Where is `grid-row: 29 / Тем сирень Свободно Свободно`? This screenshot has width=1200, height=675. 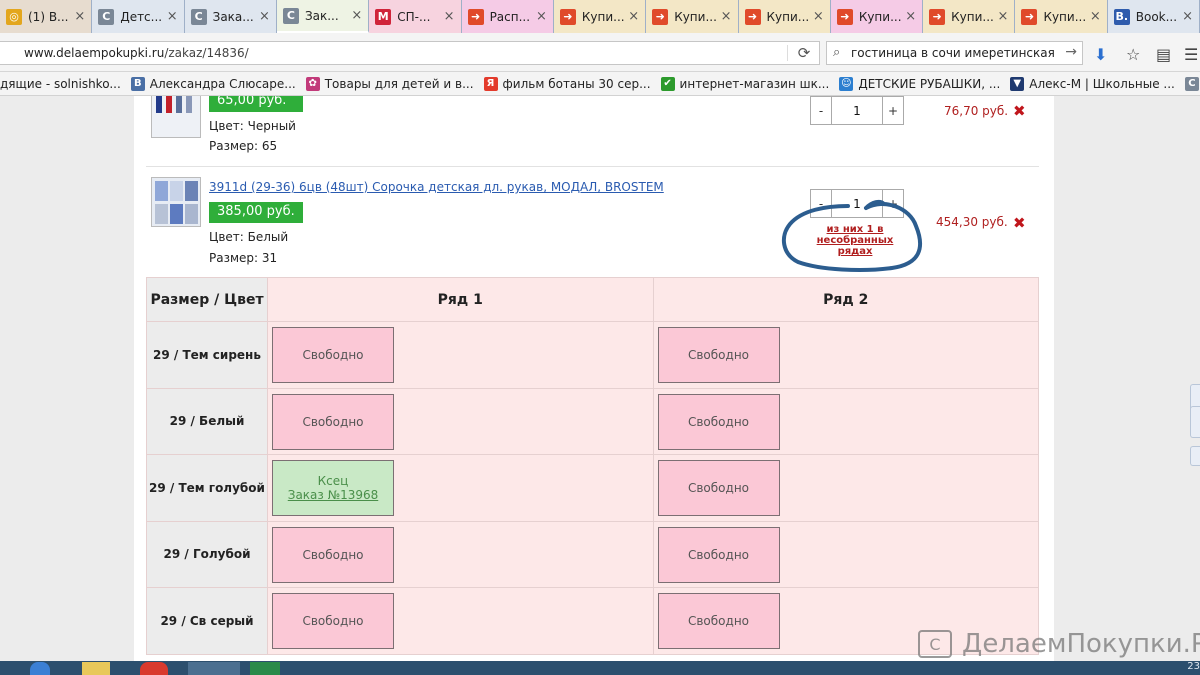 grid-row: 29 / Тем сирень Свободно Свободно is located at coordinates (592, 355).